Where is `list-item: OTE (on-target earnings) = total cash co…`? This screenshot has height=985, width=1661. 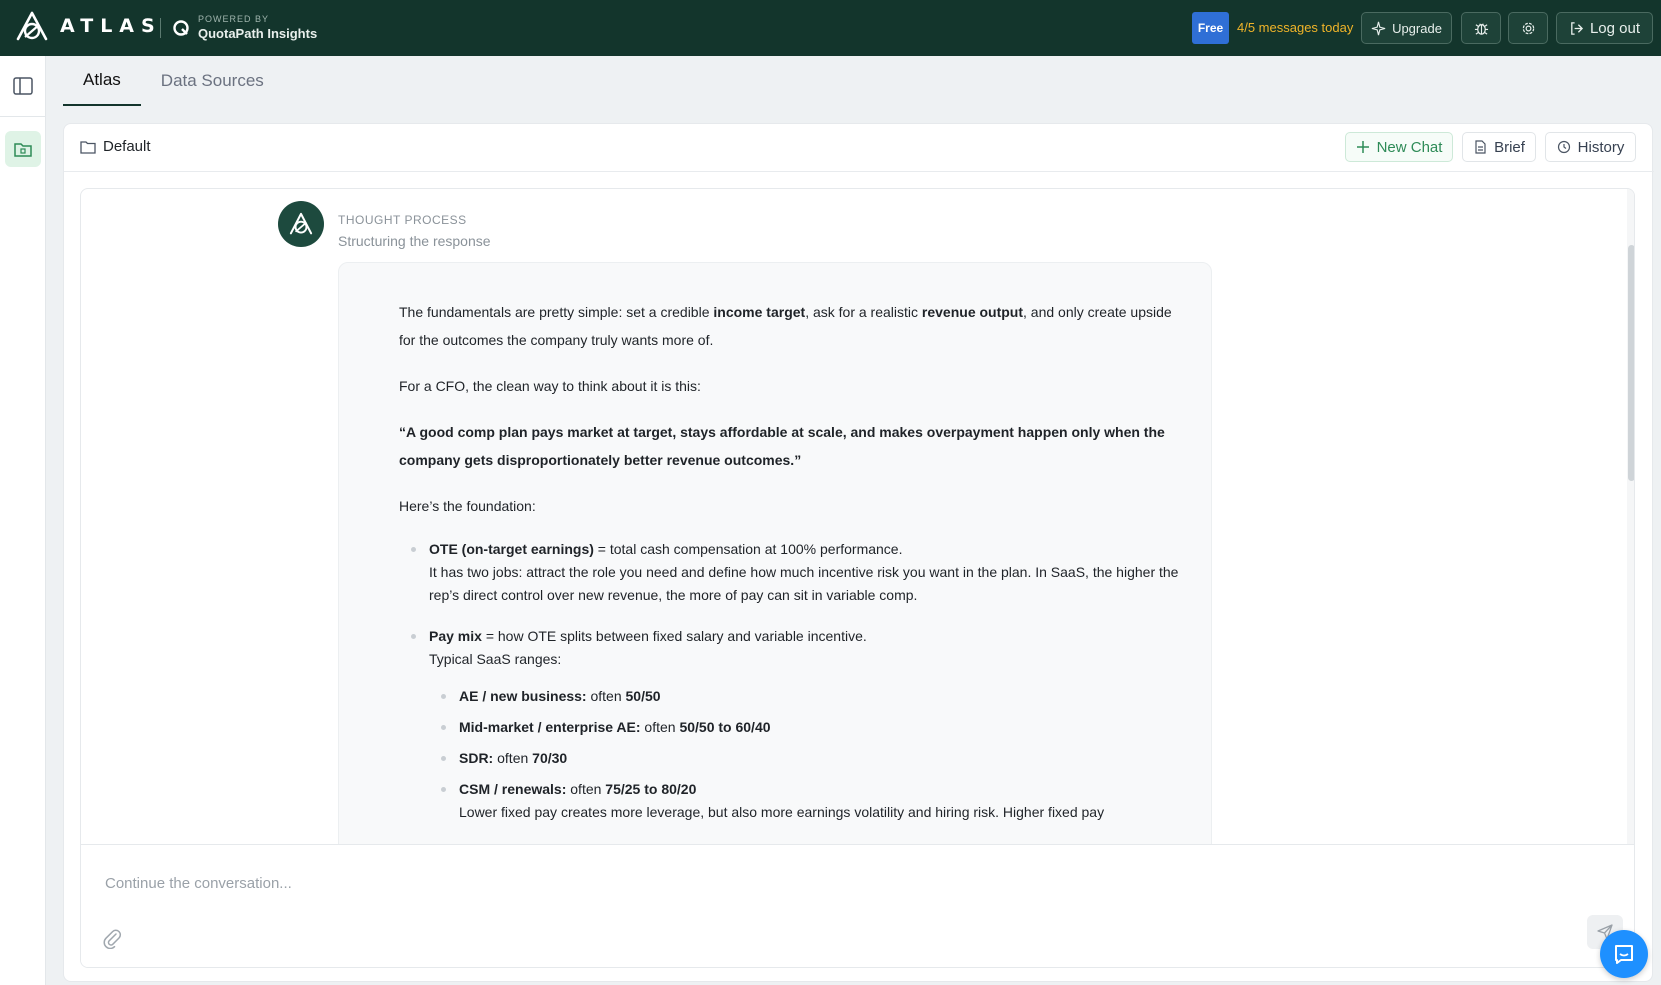 list-item: OTE (on-target earnings) = total cash co… is located at coordinates (789, 572).